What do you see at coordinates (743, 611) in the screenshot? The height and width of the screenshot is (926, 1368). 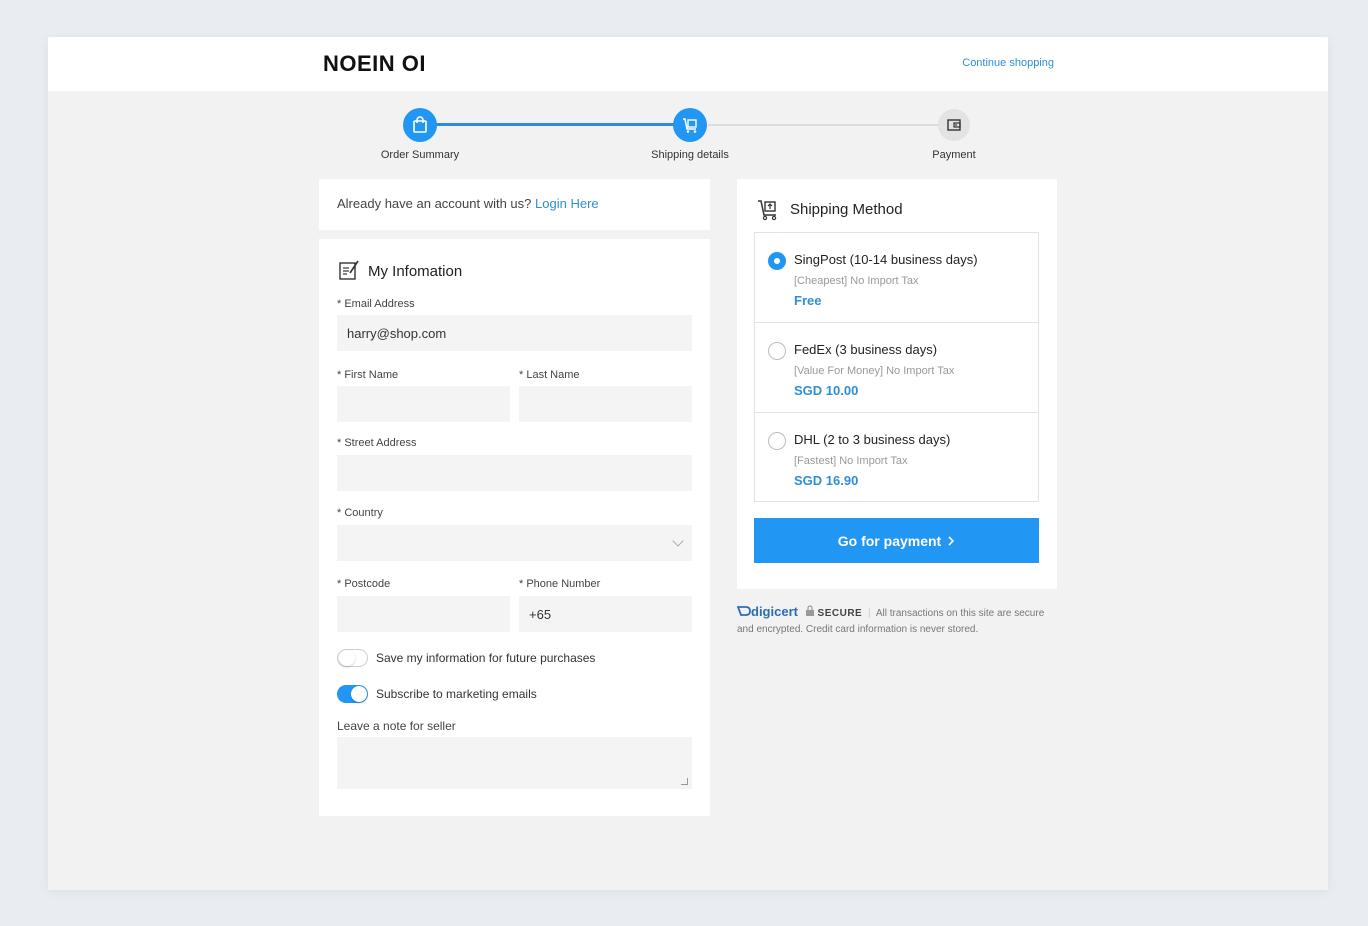 I see `digicert-logo-icon` at bounding box center [743, 611].